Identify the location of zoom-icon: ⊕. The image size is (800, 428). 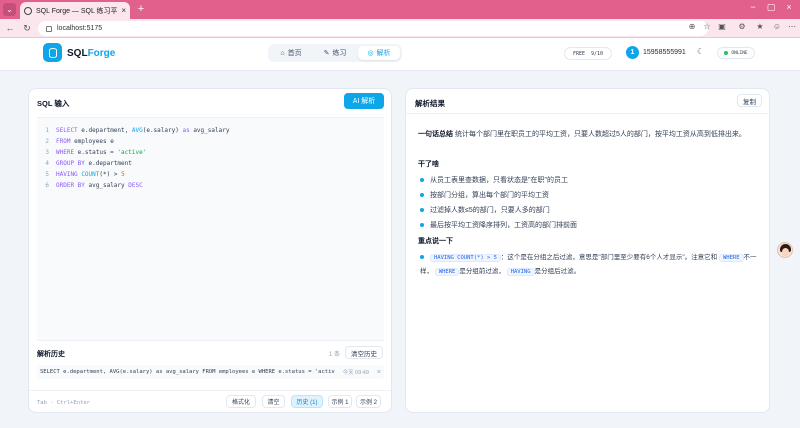
(692, 26).